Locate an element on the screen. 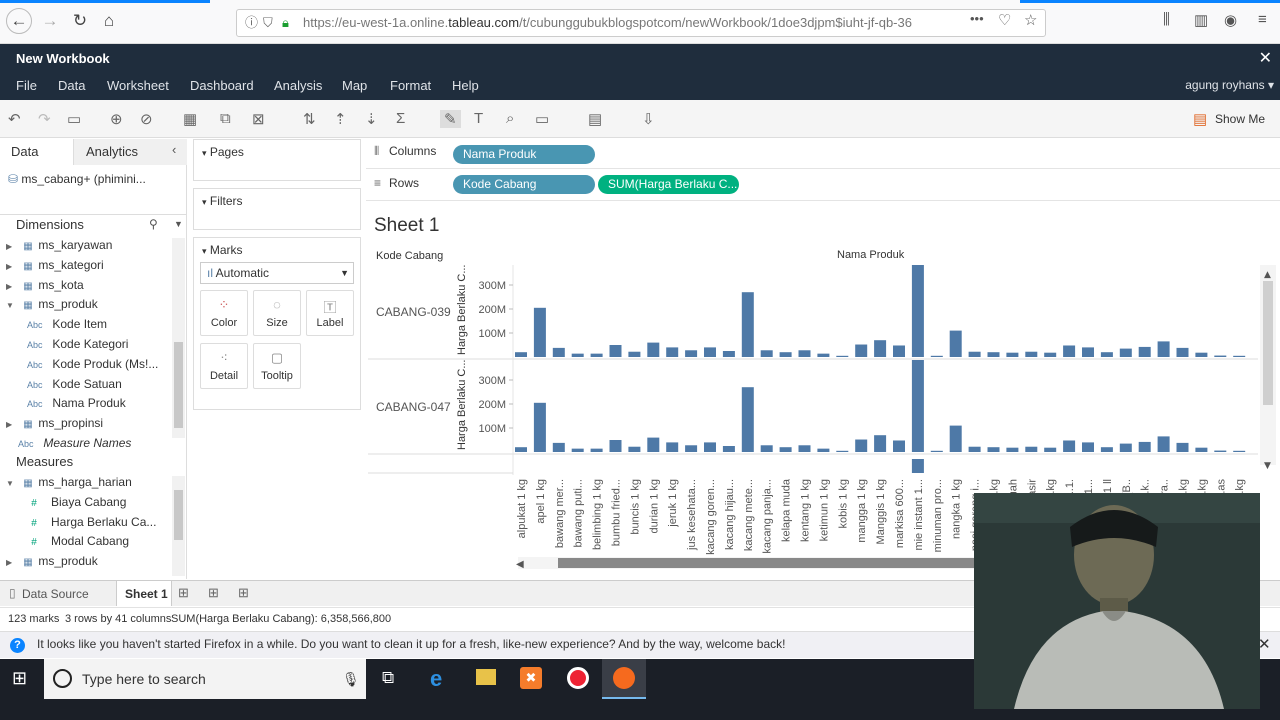 This screenshot has width=1280, height=720. edge-icon: e is located at coordinates (436, 679).